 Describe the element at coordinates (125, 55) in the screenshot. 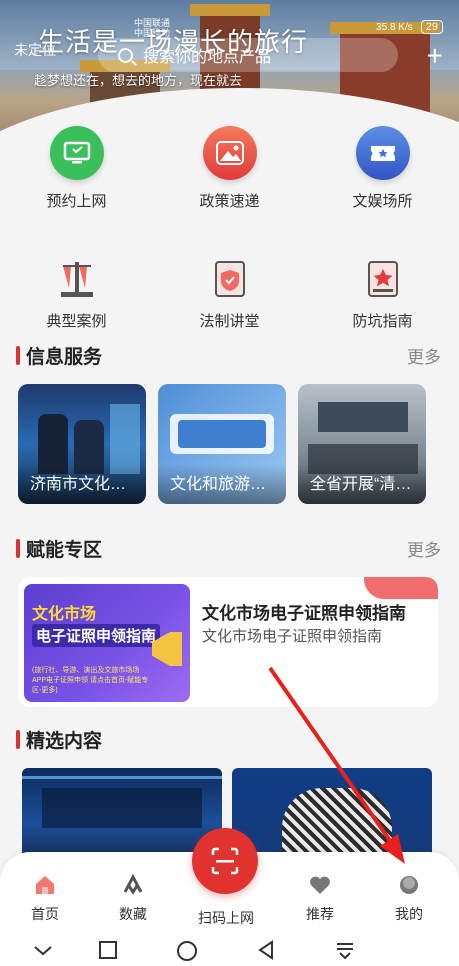

I see `search-icon` at that location.